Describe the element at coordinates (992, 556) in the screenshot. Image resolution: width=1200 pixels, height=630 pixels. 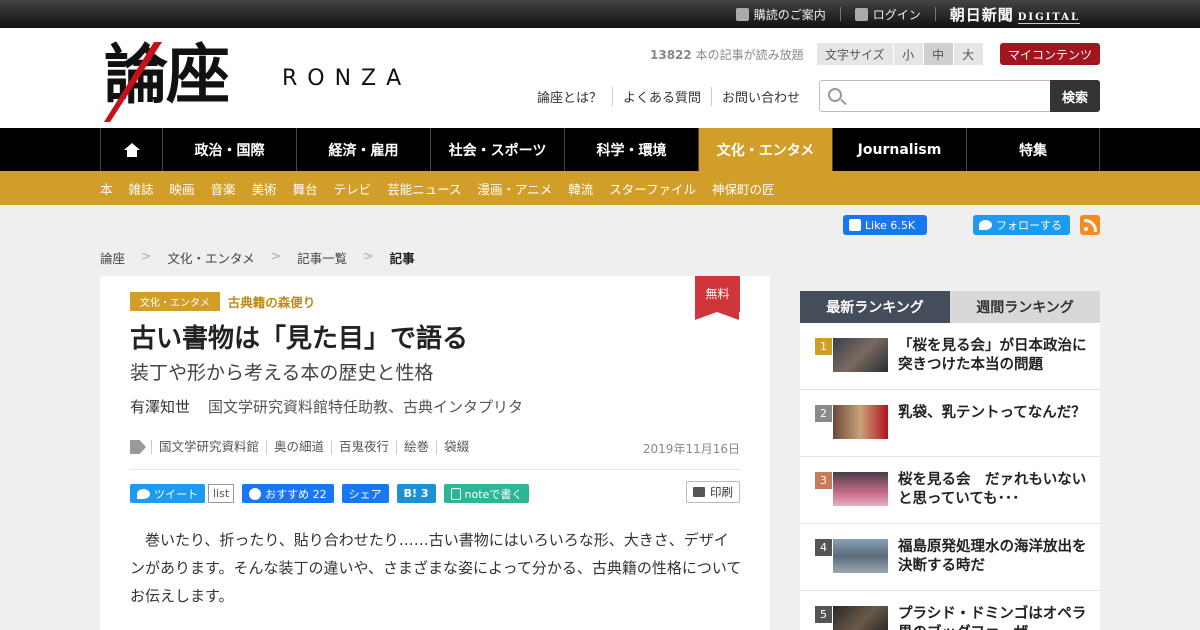
I see `ranking-title: 福島原発処理水の海洋放出を決断する時だ` at that location.